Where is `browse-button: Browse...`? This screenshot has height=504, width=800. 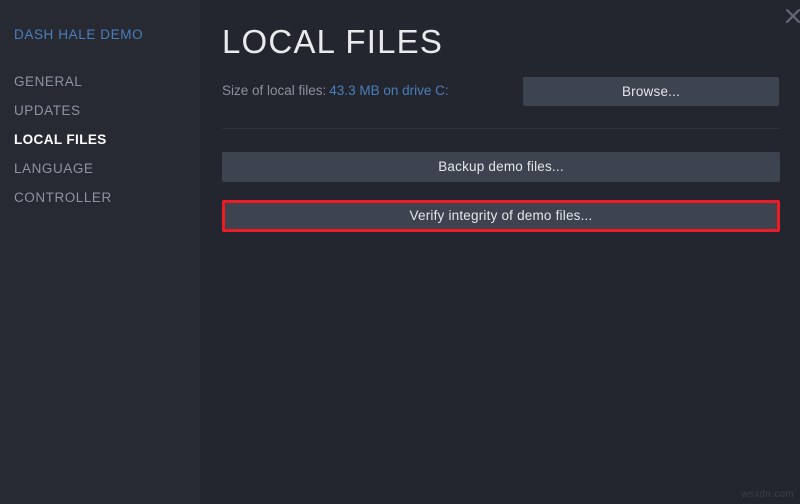 browse-button: Browse... is located at coordinates (651, 91).